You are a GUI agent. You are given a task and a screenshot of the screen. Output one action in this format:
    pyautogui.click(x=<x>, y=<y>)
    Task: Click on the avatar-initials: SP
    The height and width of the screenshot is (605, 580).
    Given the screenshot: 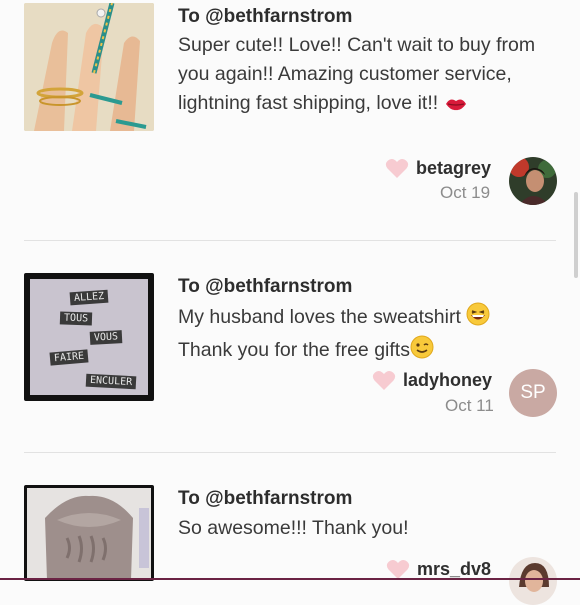 What is the action you would take?
    pyautogui.click(x=533, y=392)
    